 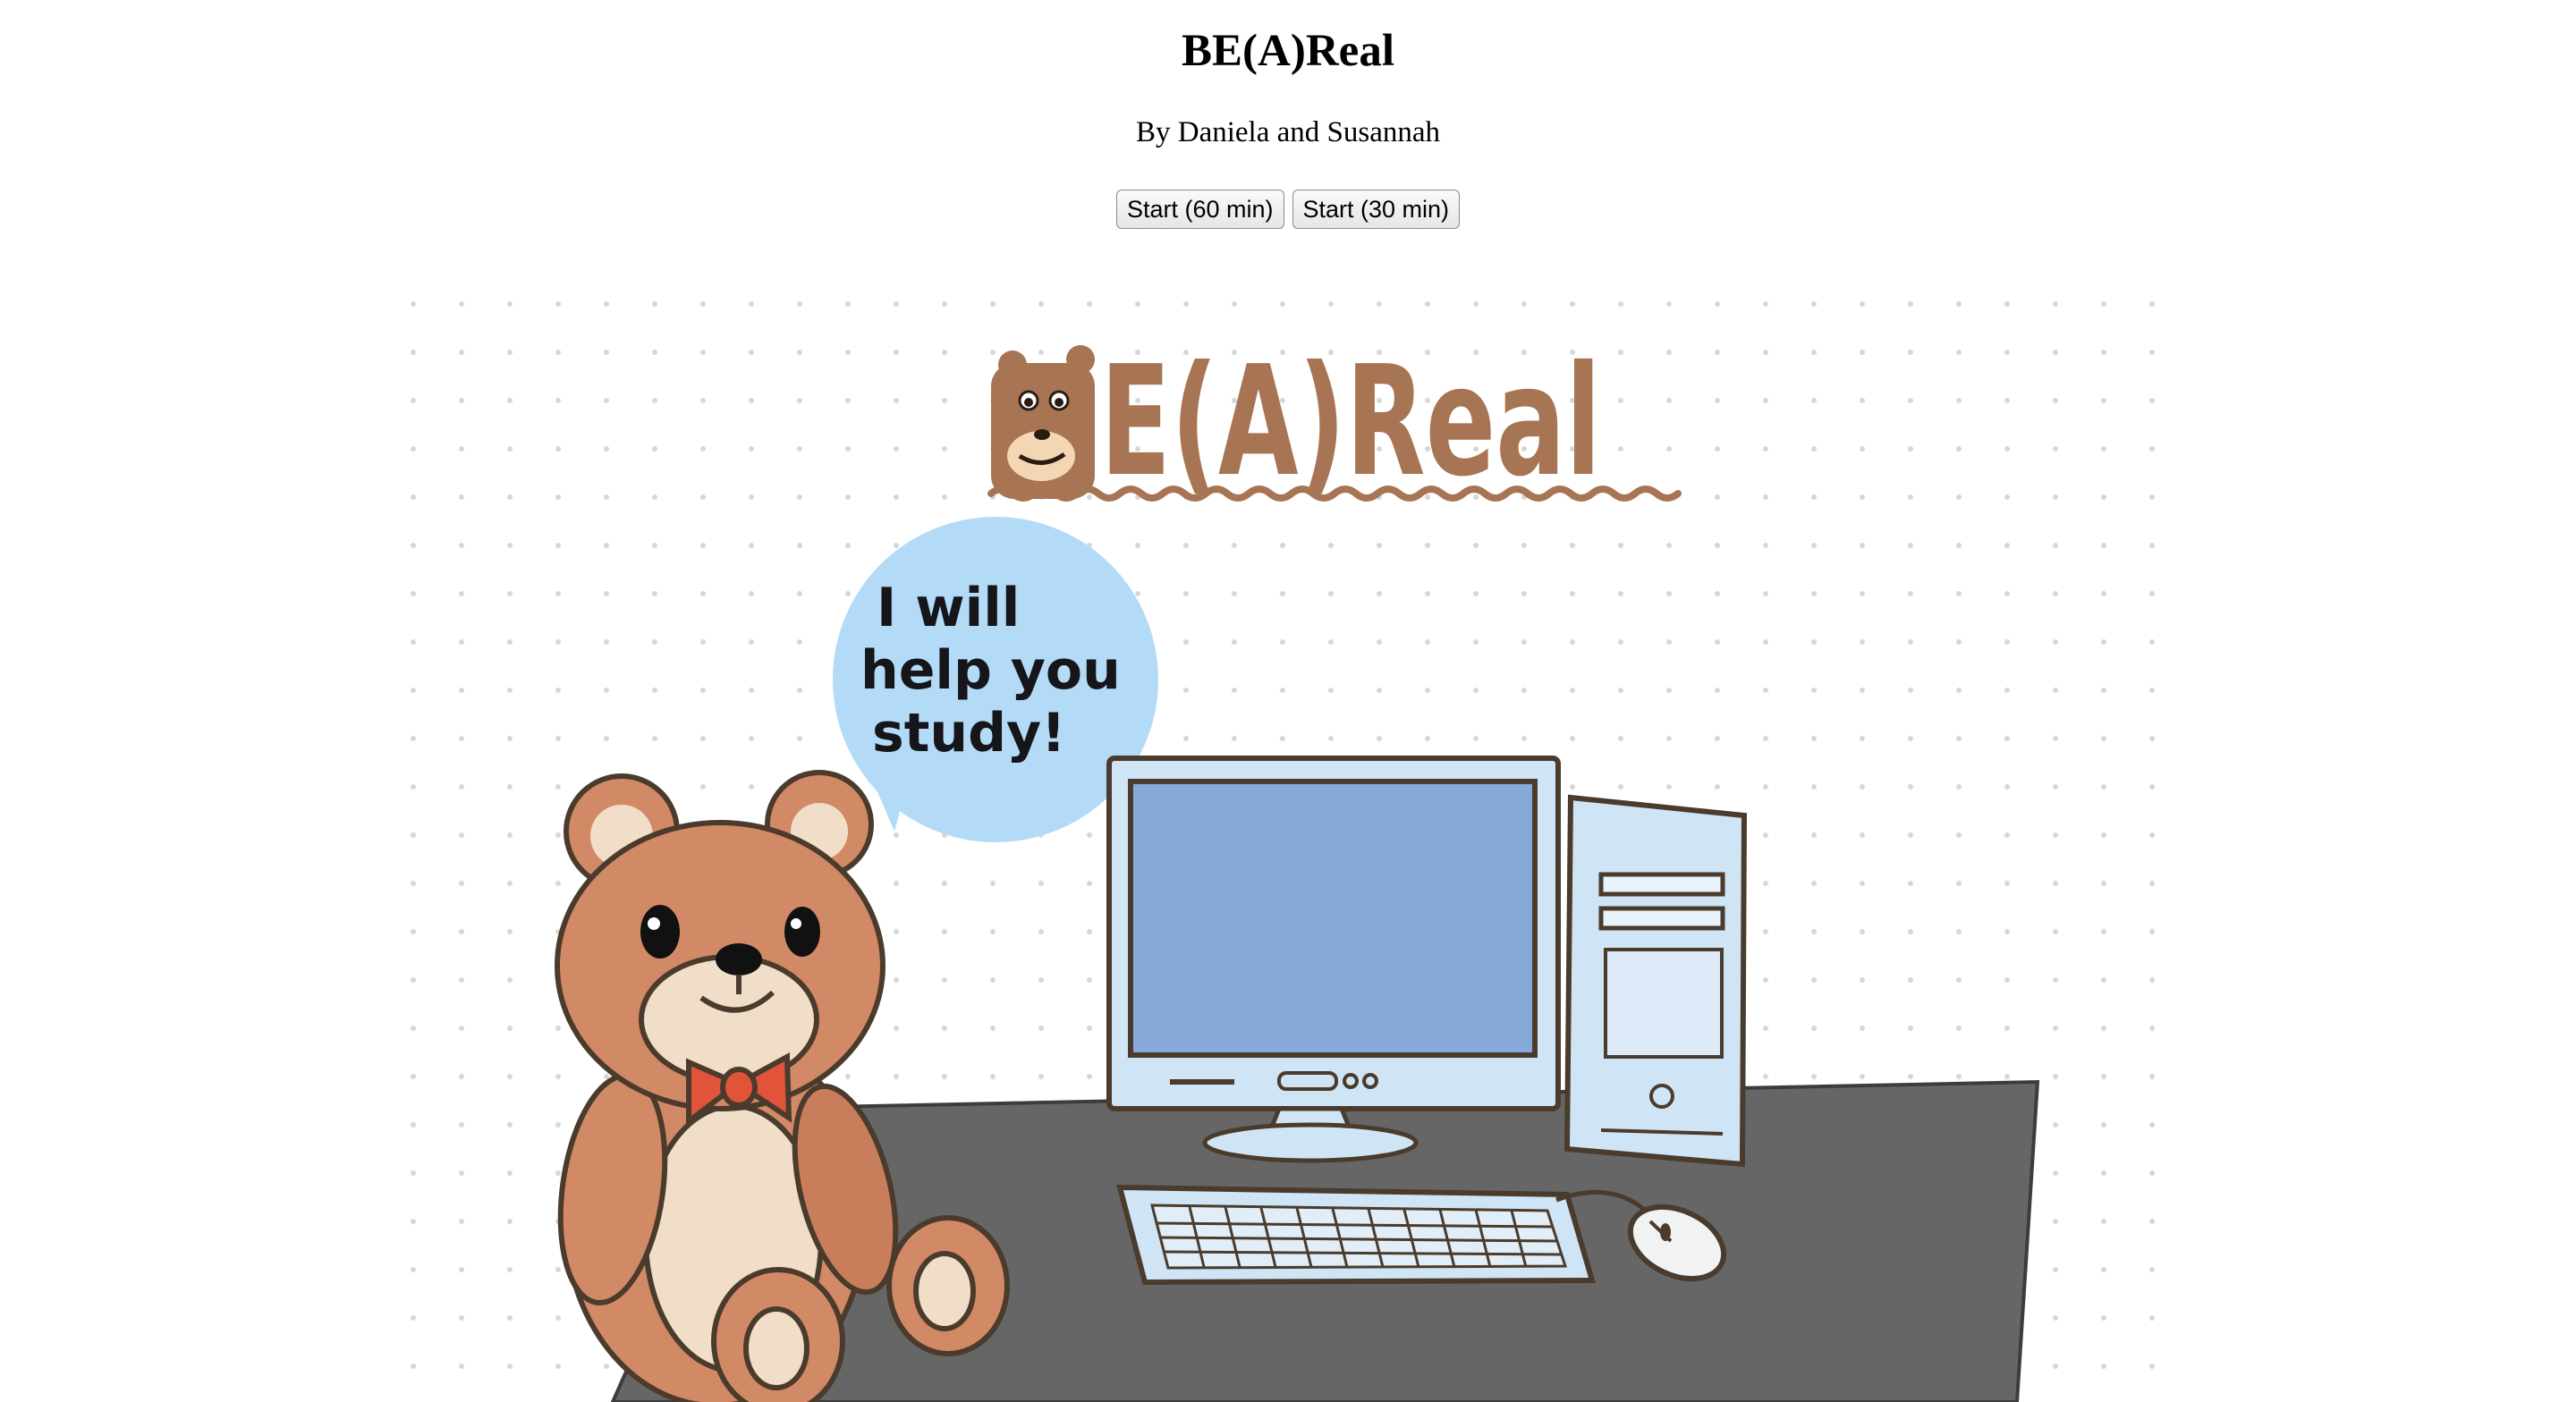 I want to click on bear-logo-icon, so click(x=1043, y=422).